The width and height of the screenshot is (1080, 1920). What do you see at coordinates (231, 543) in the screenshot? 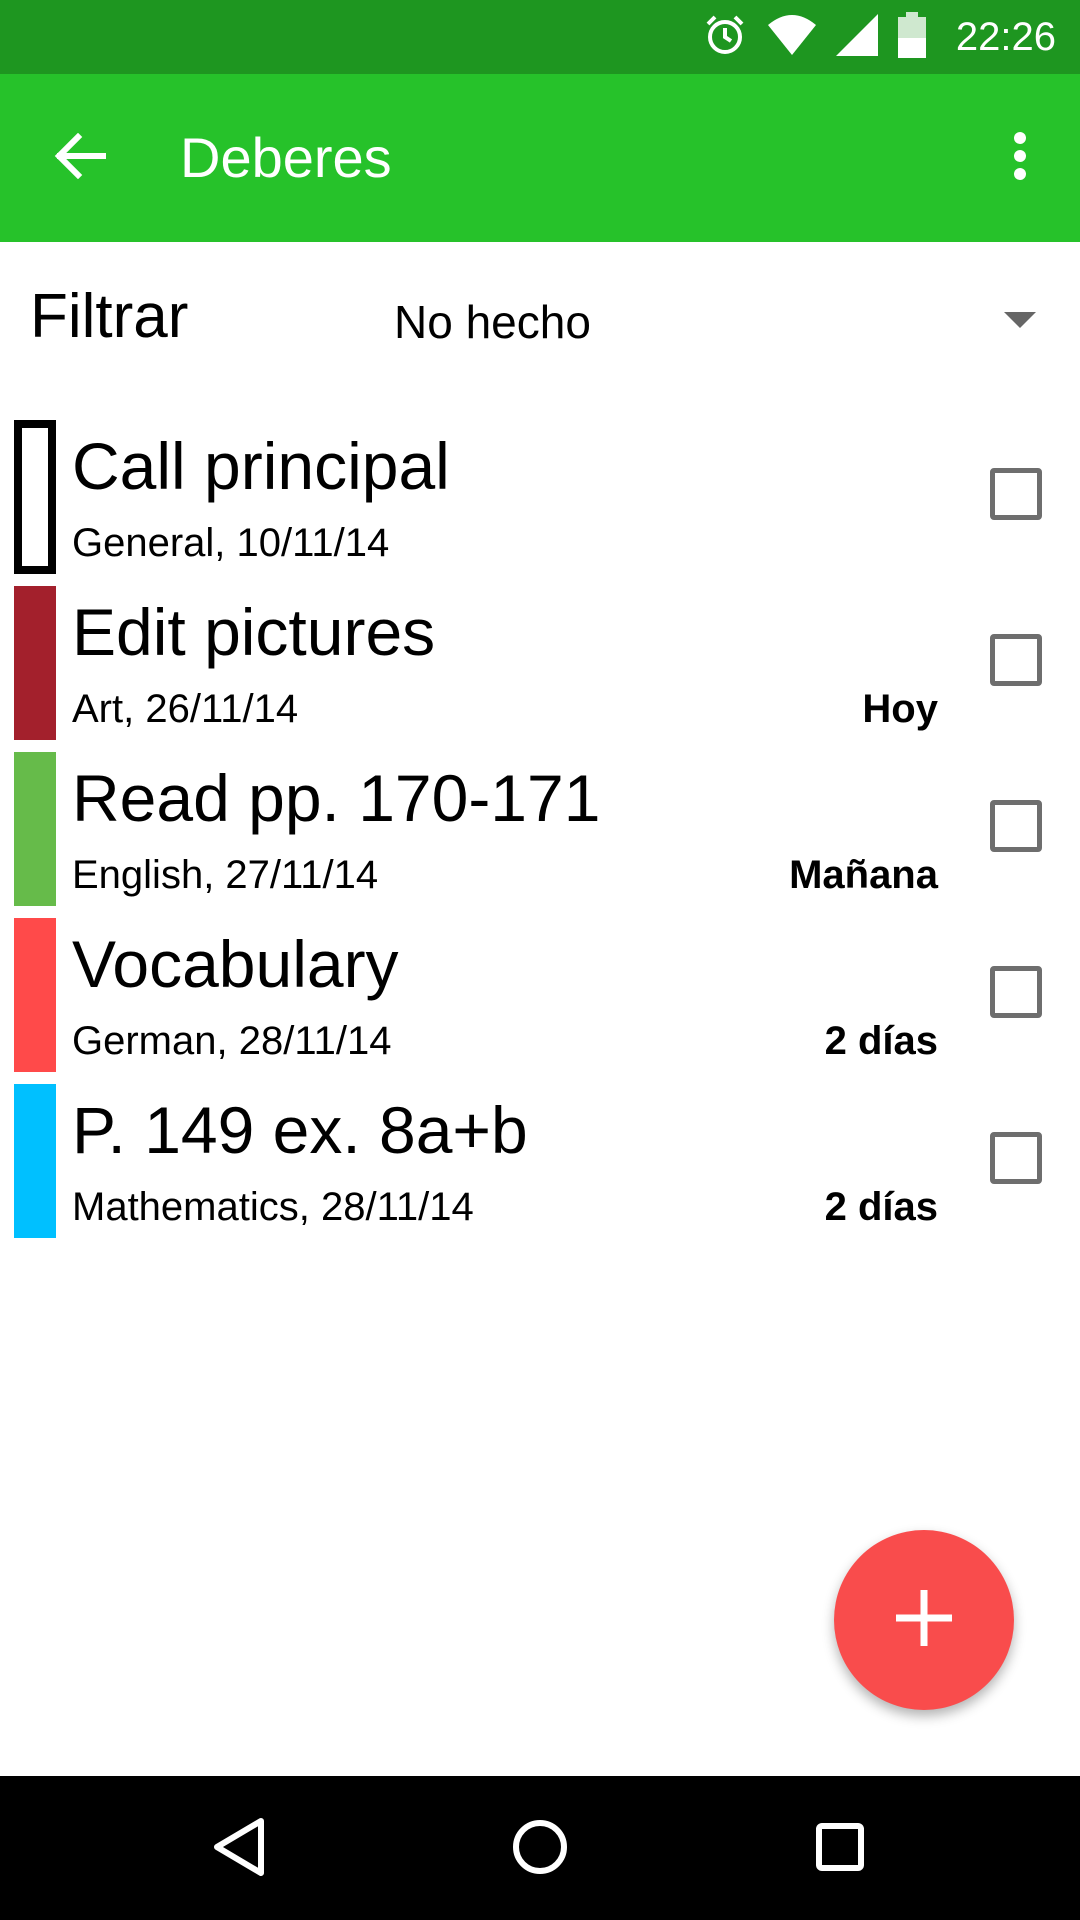
I see `task-subject-date: General, 10/11/14` at bounding box center [231, 543].